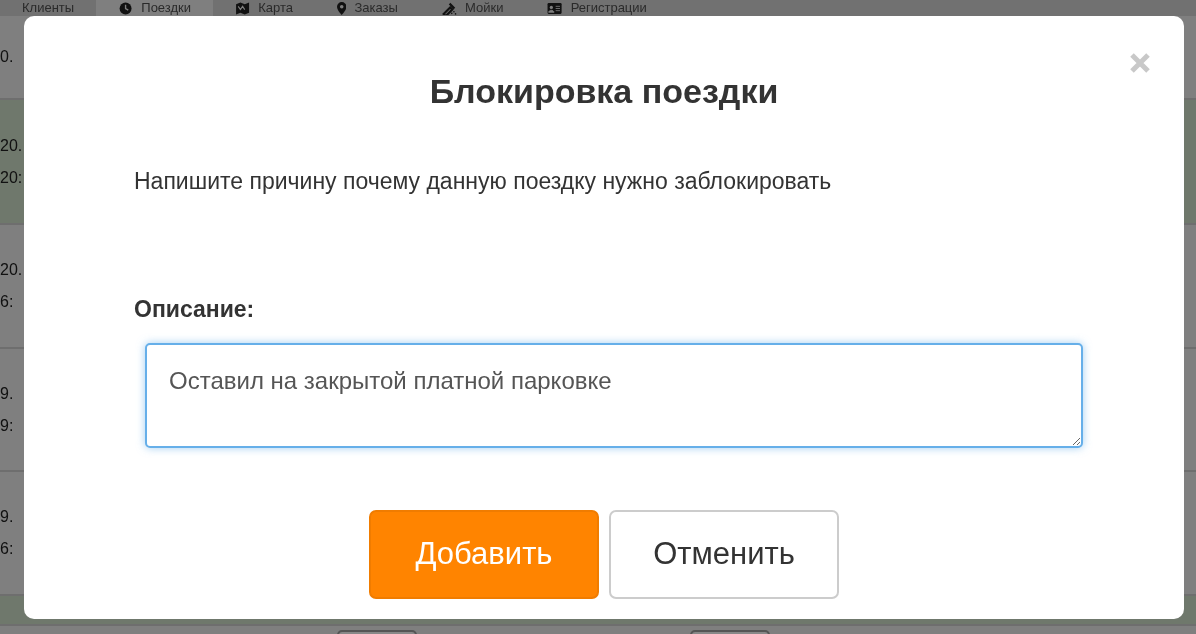  Describe the element at coordinates (484, 554) in the screenshot. I see `add-button: Добавить` at that location.